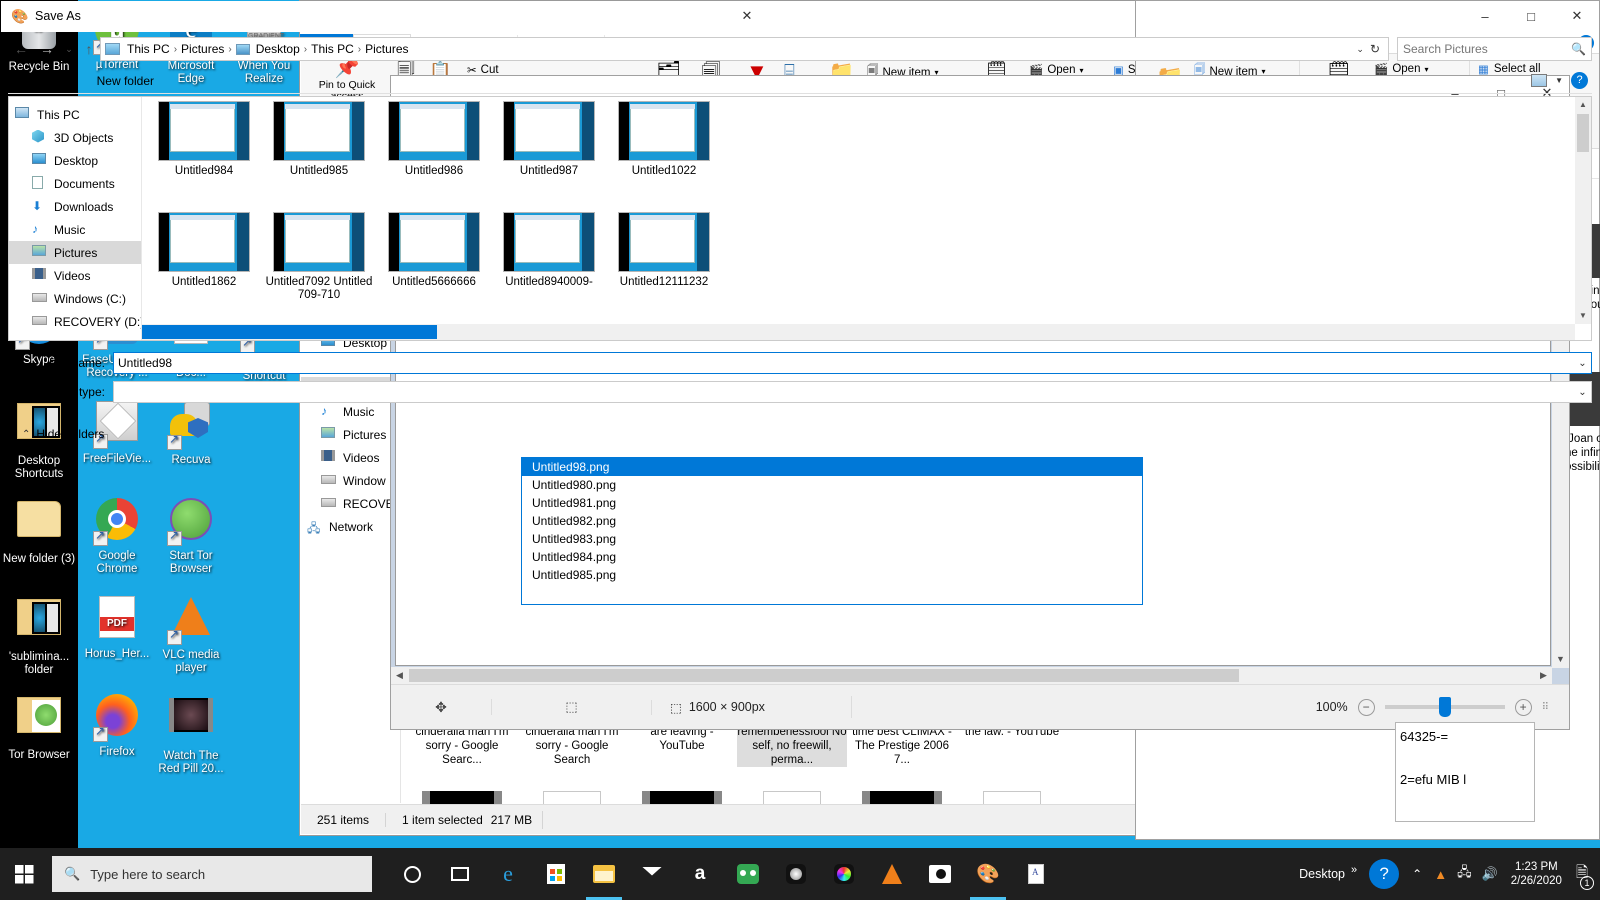 The image size is (1600, 900). Describe the element at coordinates (1536, 874) in the screenshot. I see `clock: 1:23 PM 2/26/2020` at that location.